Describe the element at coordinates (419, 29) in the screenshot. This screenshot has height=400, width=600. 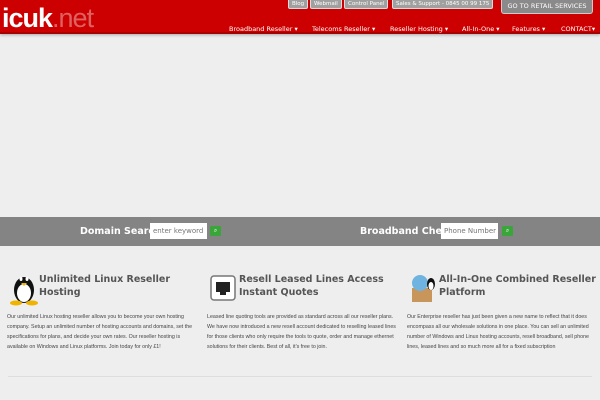
I see `nav-reseller-hosting: Reseller Hosting ▾` at that location.